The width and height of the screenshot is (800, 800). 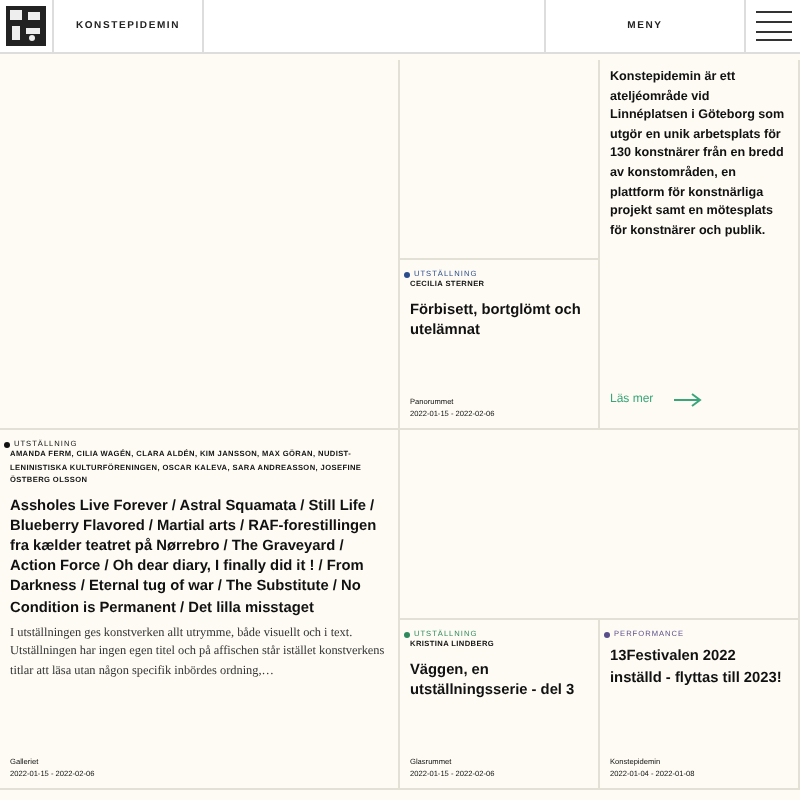 I want to click on arrow-icon, so click(x=687, y=400).